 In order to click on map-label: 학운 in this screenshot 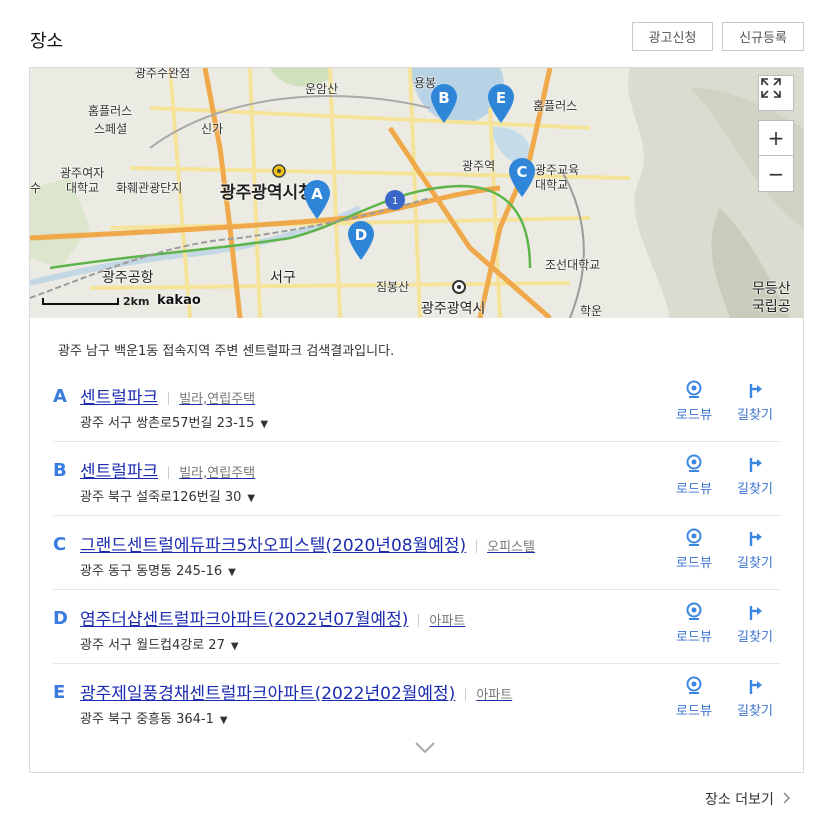, I will do `click(591, 311)`.